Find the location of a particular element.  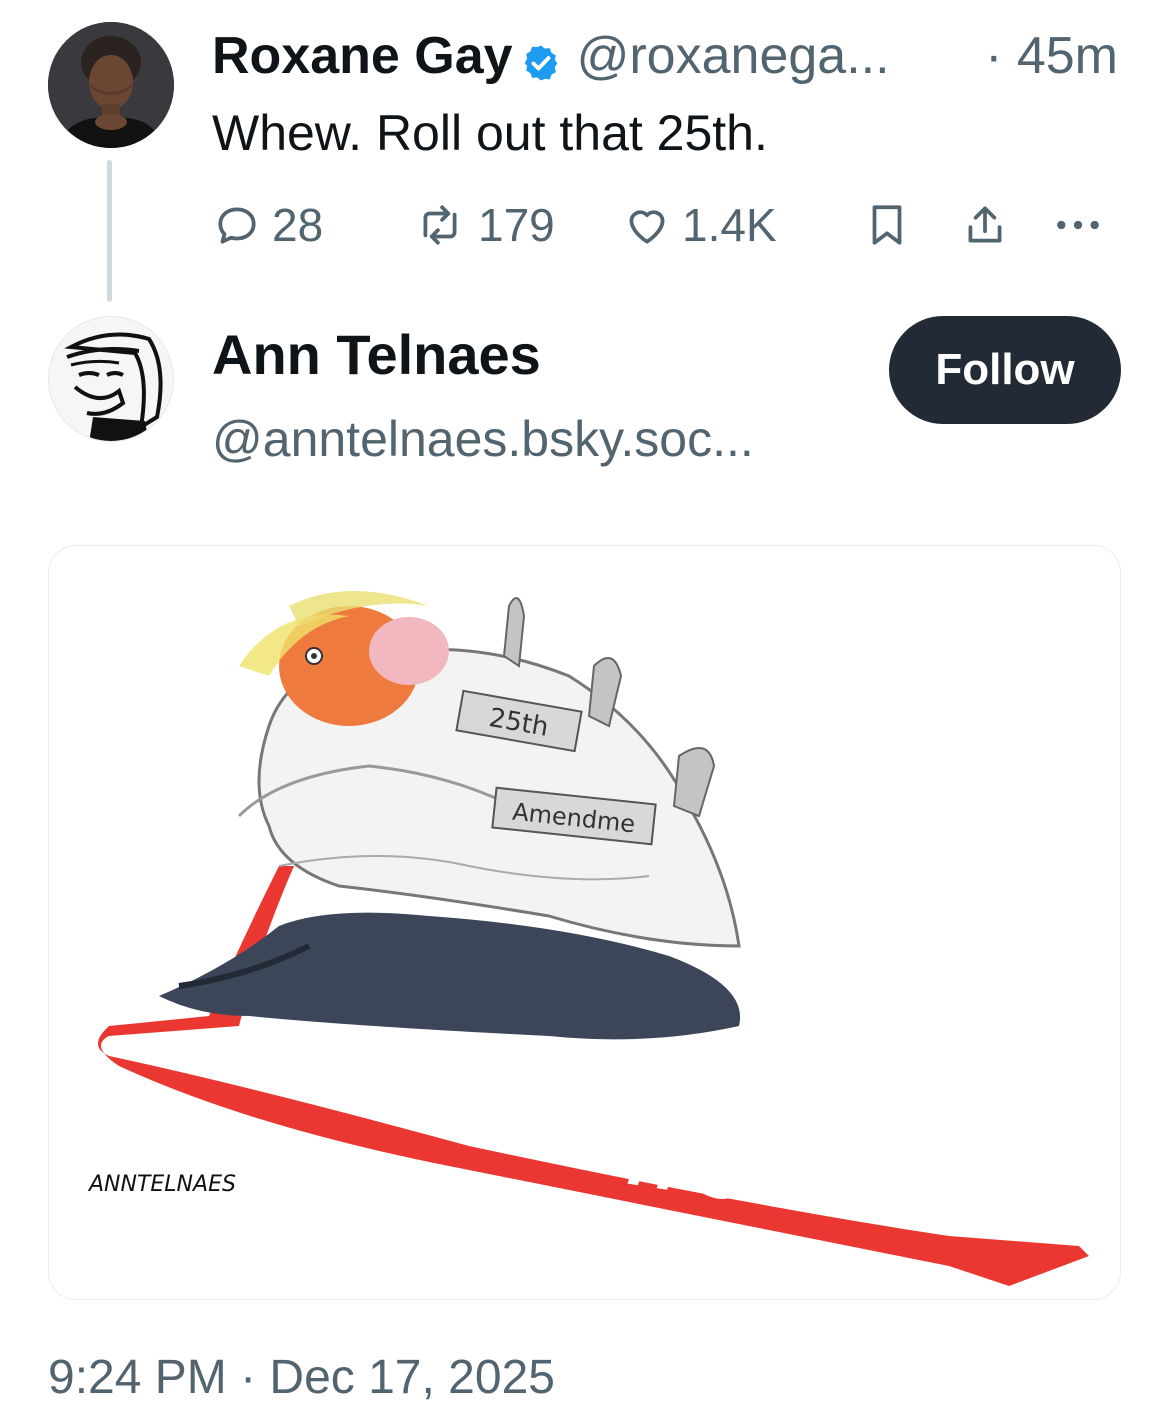

repost-button: 179 is located at coordinates (483, 225).